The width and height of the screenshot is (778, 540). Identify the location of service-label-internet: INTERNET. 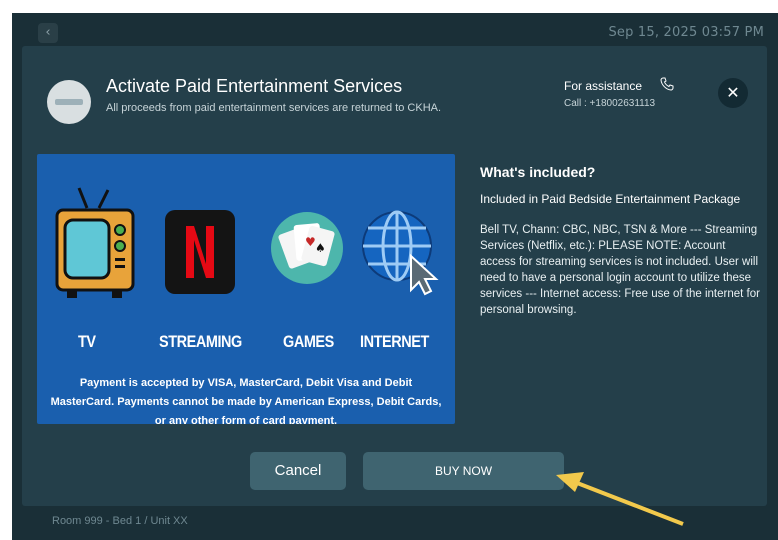
(394, 341).